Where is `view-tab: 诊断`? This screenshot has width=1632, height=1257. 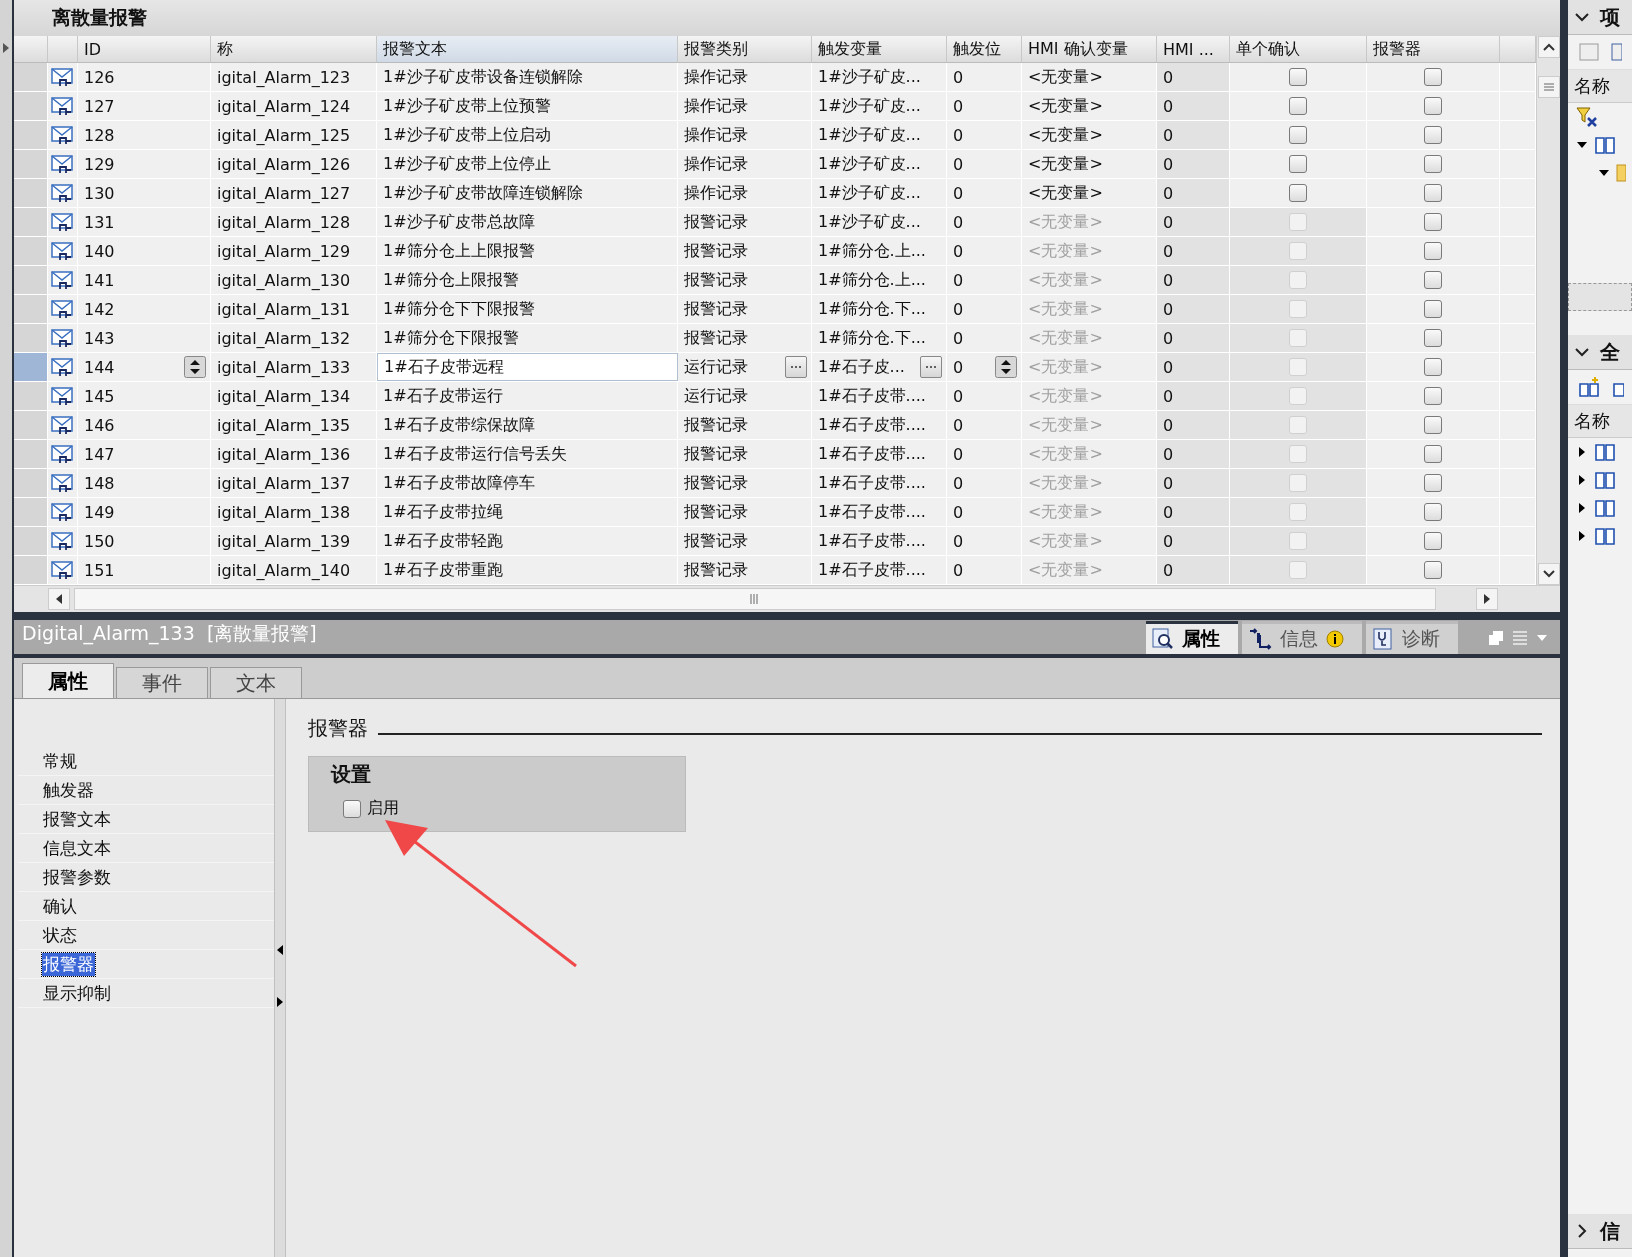
view-tab: 诊断 is located at coordinates (1412, 637).